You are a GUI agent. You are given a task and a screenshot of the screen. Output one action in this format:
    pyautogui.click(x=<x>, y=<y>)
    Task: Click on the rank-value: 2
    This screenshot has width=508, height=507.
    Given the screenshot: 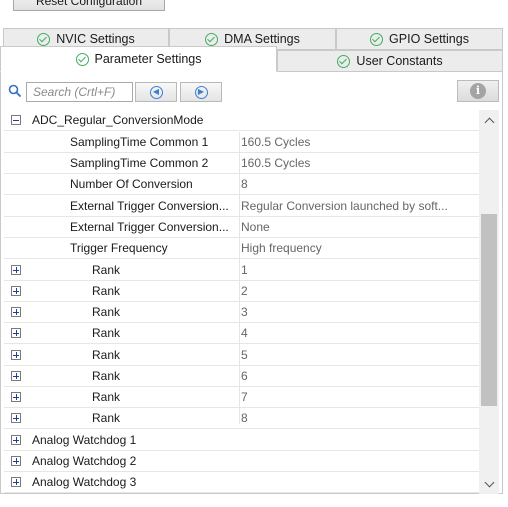 What is the action you would take?
    pyautogui.click(x=244, y=291)
    